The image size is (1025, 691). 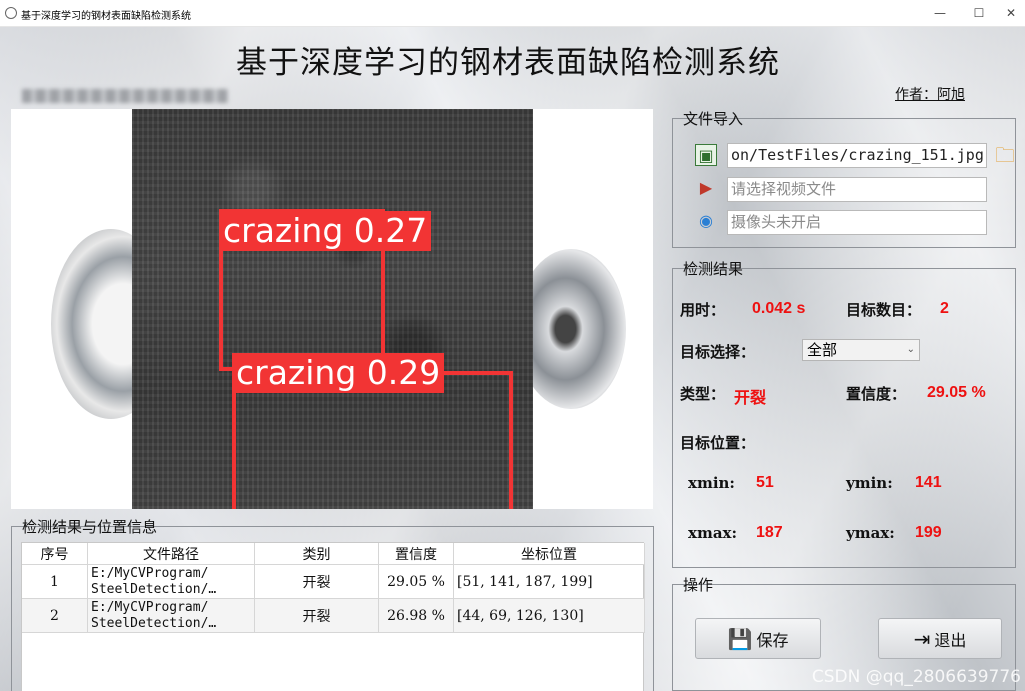 I want to click on camera-status-field: 摄像头未开启, so click(x=857, y=222).